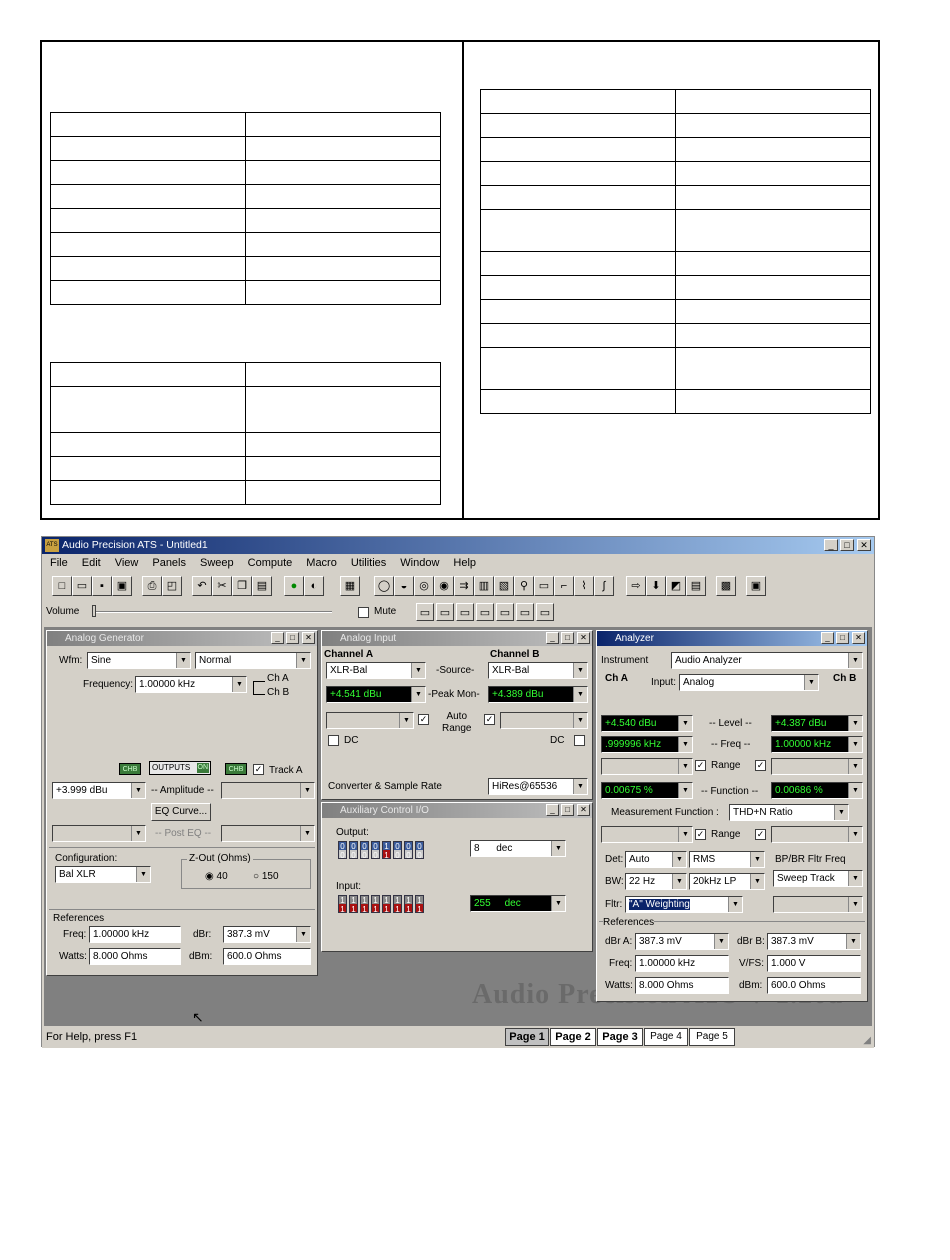 This screenshot has height=1260, width=950. I want to click on instrument-select: Audio Analyzer ▼, so click(767, 660).